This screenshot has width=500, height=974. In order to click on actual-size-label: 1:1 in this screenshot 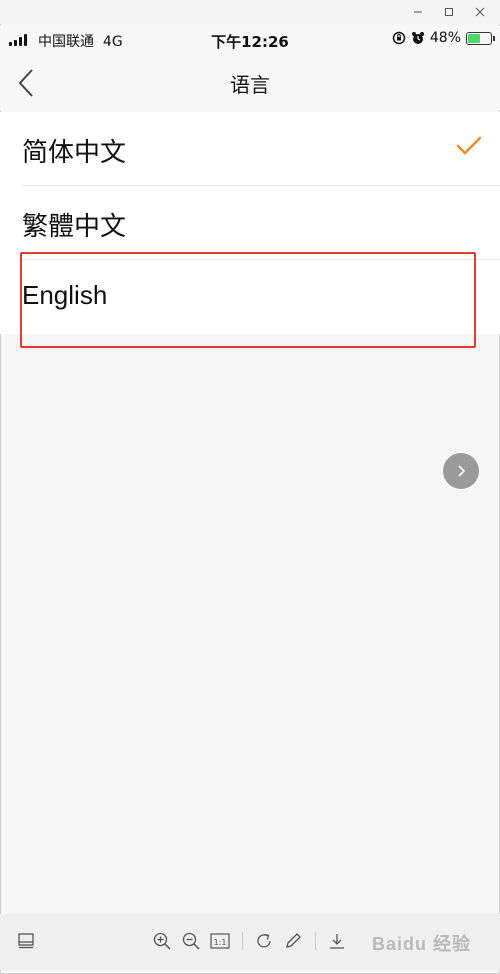, I will do `click(220, 942)`.